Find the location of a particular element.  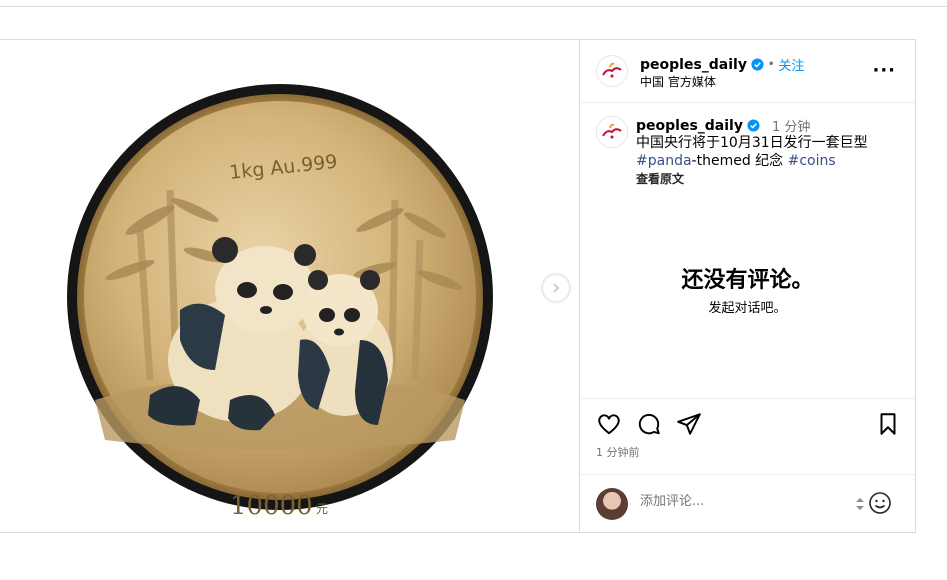

avatar is located at coordinates (612, 71).